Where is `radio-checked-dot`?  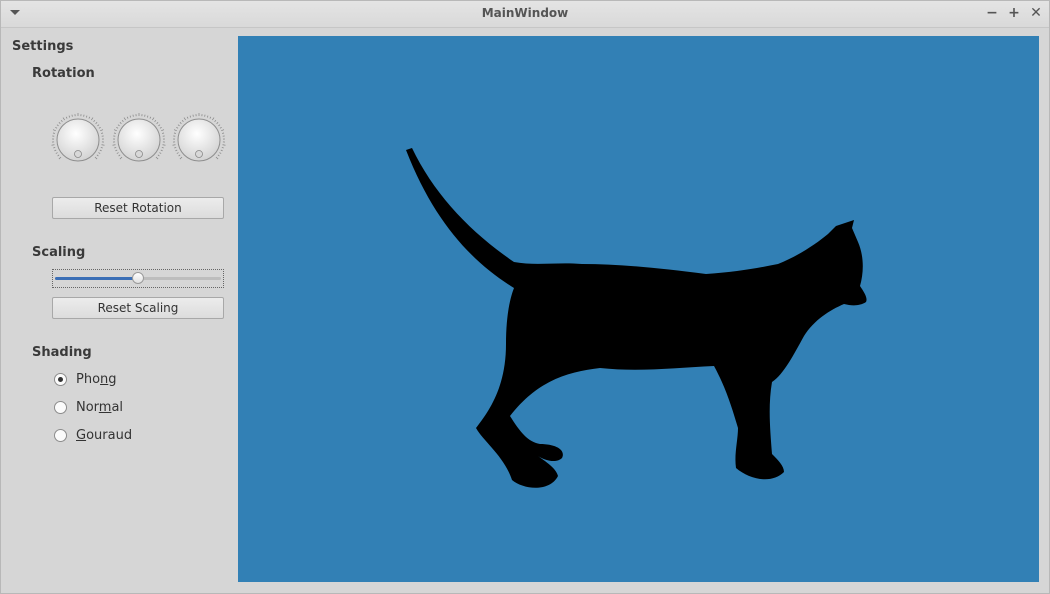 radio-checked-dot is located at coordinates (60, 379).